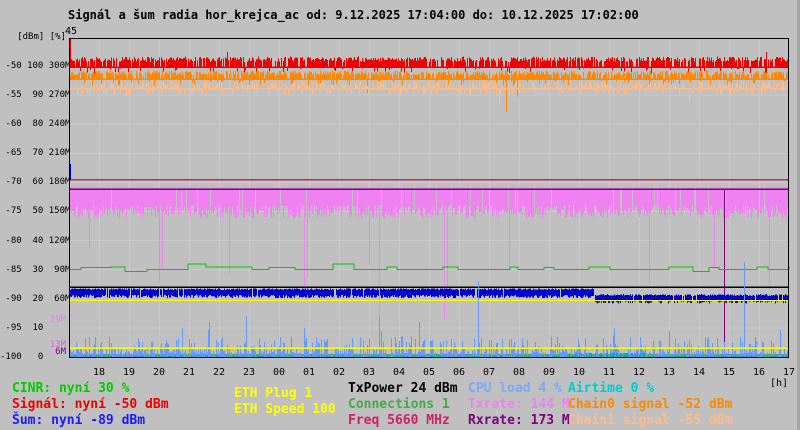 The width and height of the screenshot is (800, 430). What do you see at coordinates (549, 372) in the screenshot?
I see `x-axis-tick-label: 09` at bounding box center [549, 372].